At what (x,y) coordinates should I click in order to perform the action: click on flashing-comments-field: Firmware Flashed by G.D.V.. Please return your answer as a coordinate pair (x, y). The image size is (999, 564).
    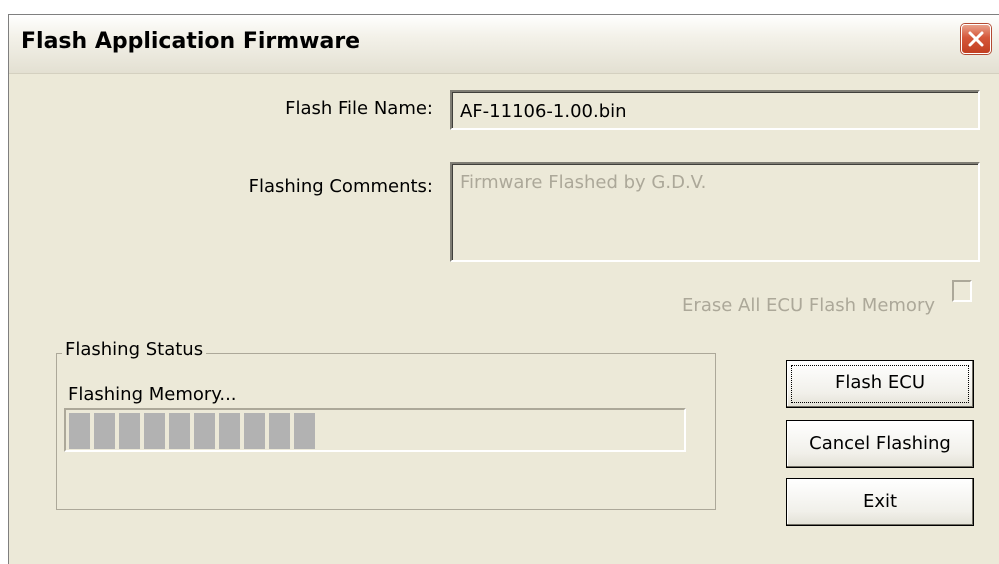
    Looking at the image, I should click on (715, 212).